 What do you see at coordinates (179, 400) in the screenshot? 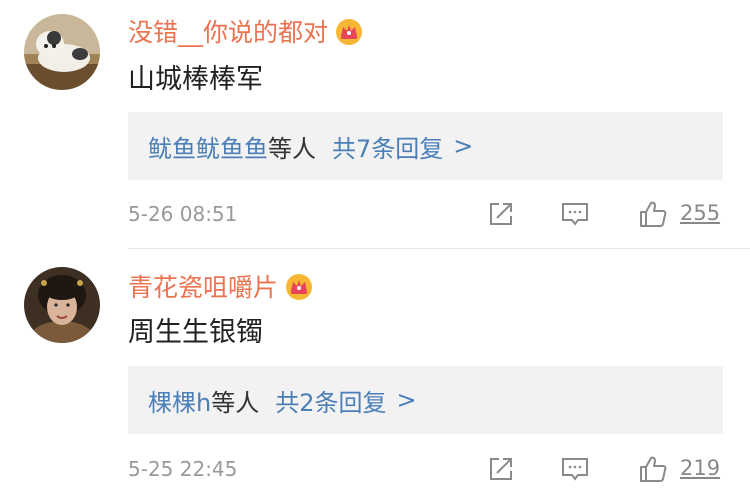
I see `reply-names: 棵棵h` at bounding box center [179, 400].